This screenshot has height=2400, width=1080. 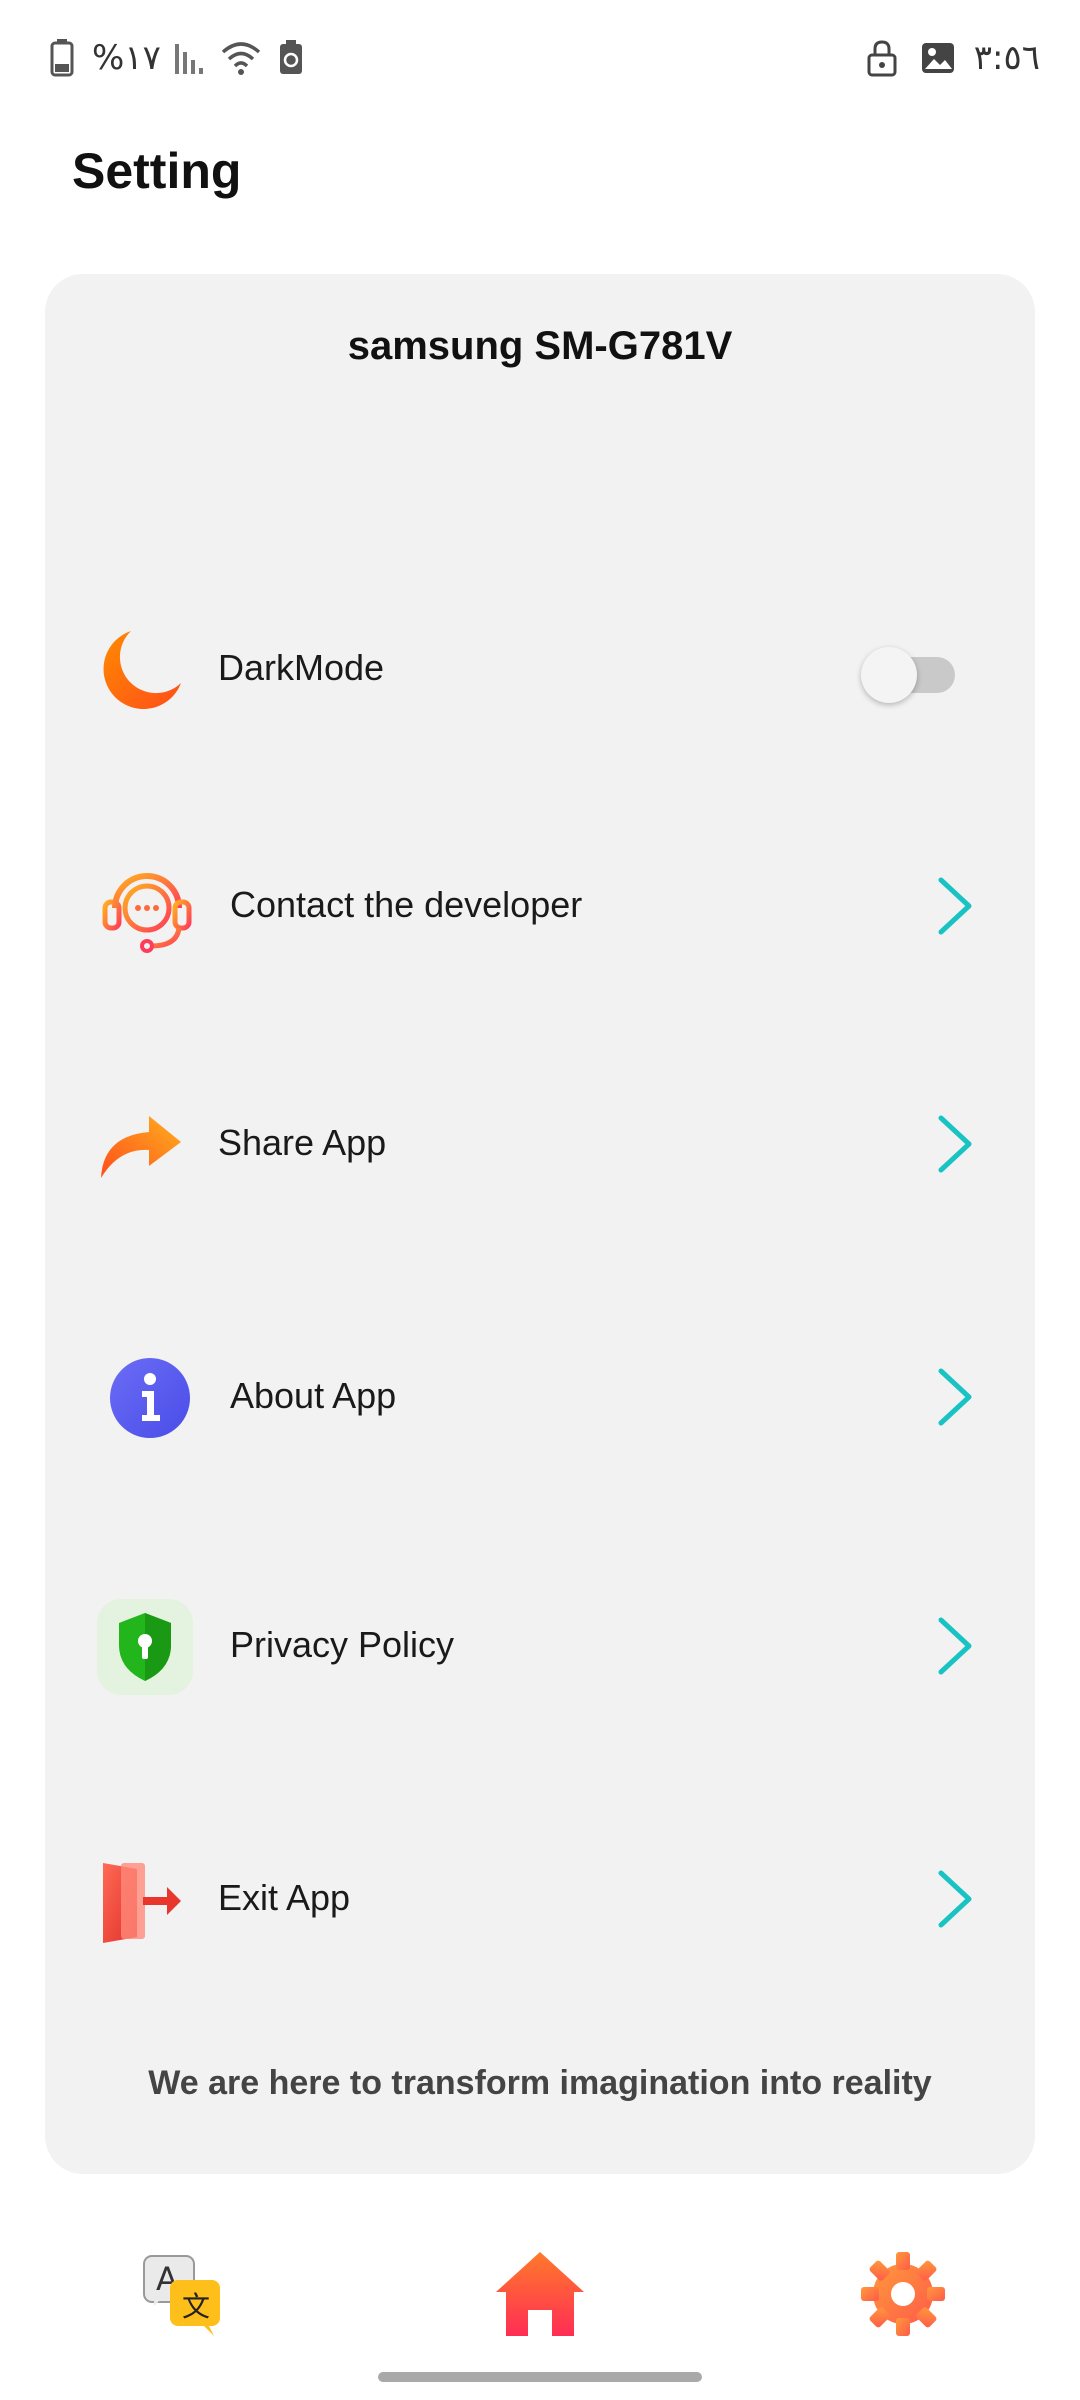 What do you see at coordinates (342, 1644) in the screenshot?
I see `privacy-label: Privacy Policy` at bounding box center [342, 1644].